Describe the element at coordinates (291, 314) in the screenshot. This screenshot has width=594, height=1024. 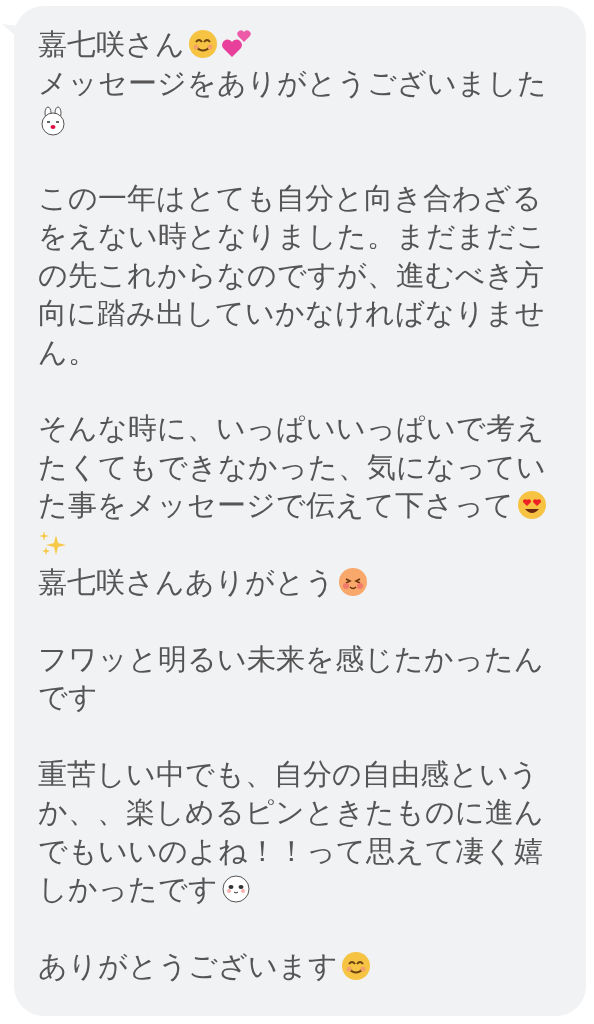
I see `message-line: 向に踏み出していかなければなりませ` at that location.